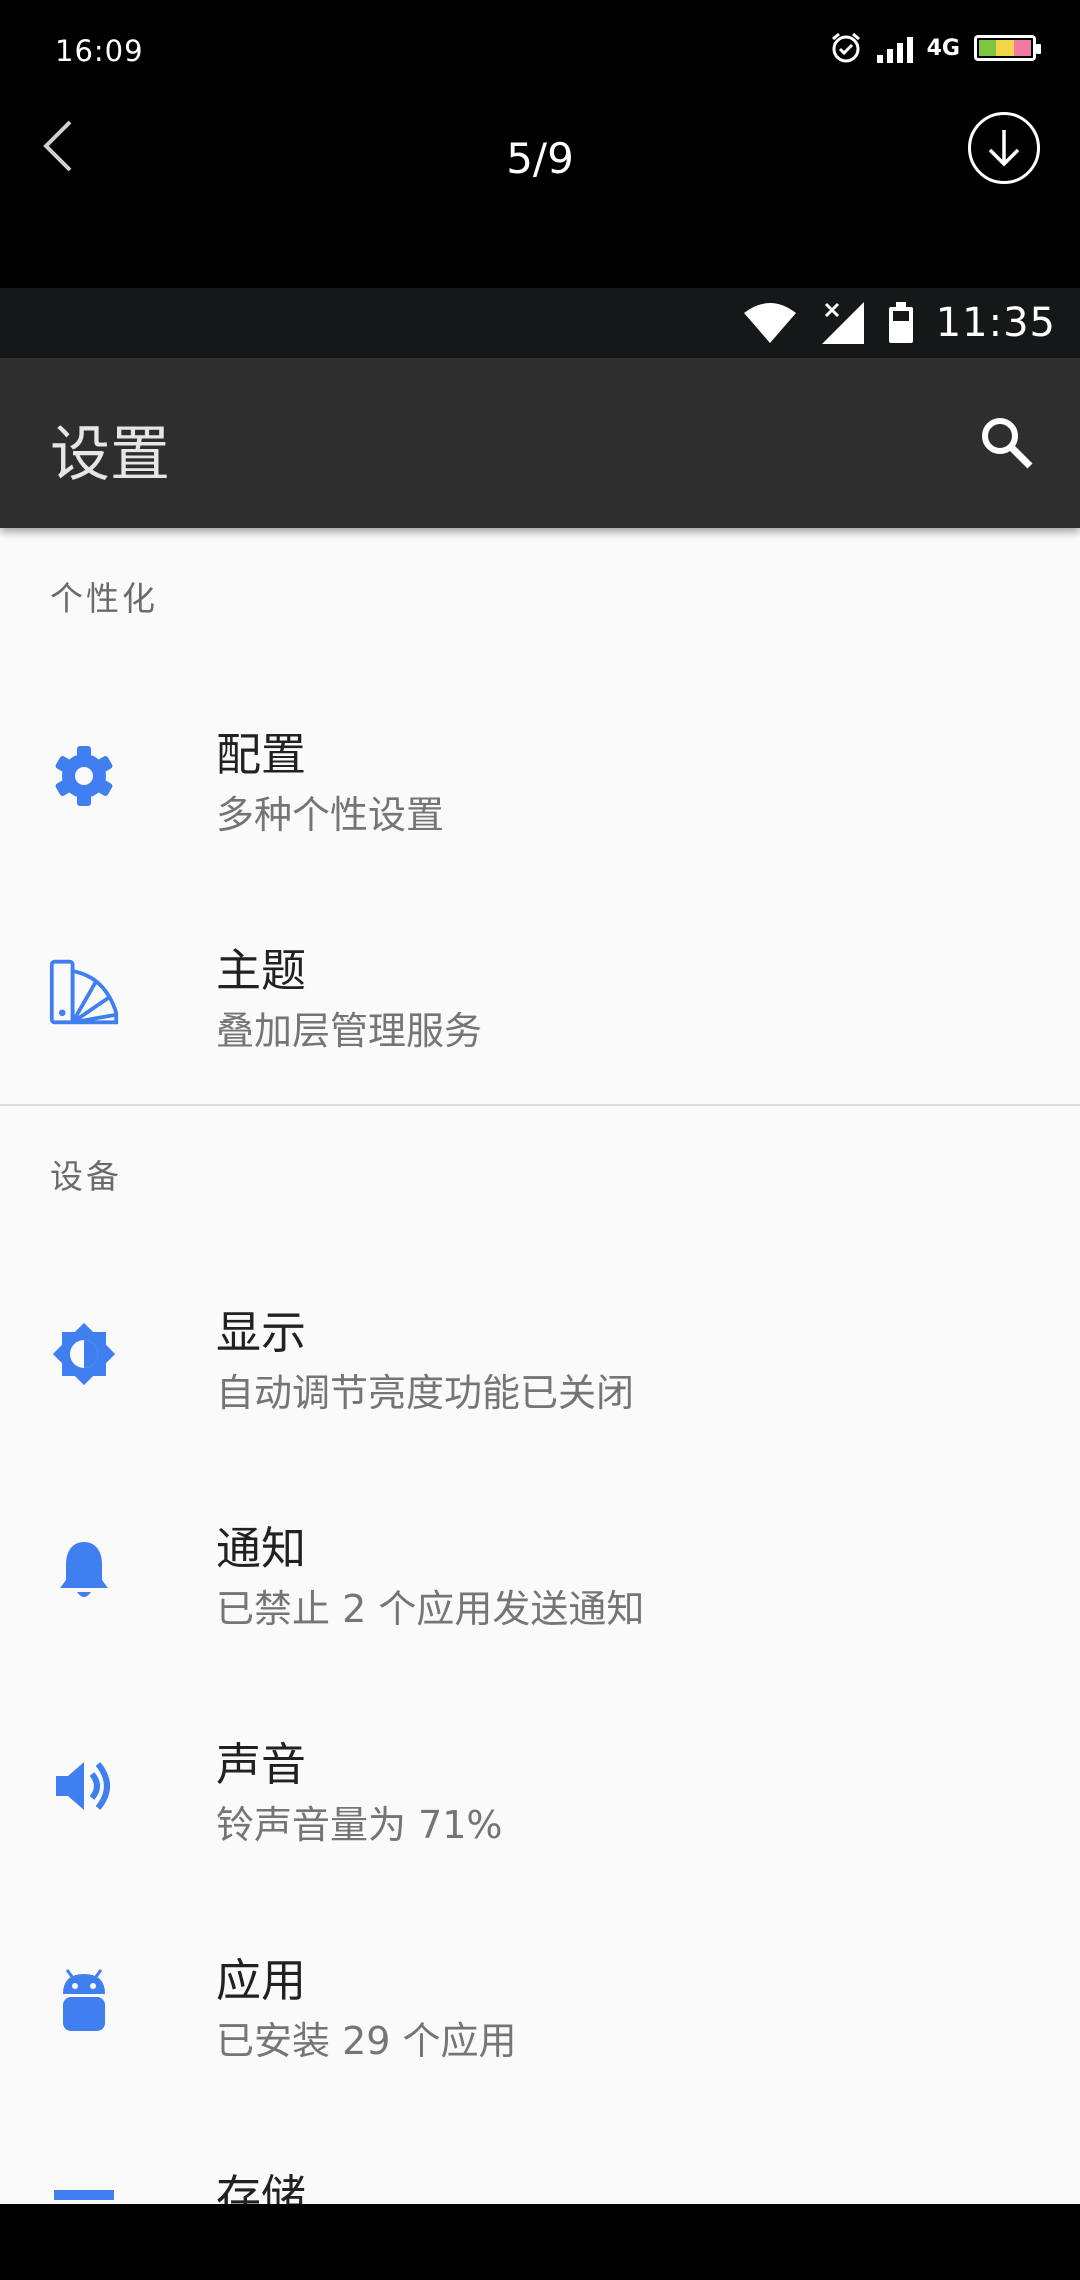 Image resolution: width=1080 pixels, height=2280 pixels. Describe the element at coordinates (86, 1176) in the screenshot. I see `section-header-device: 设备` at that location.